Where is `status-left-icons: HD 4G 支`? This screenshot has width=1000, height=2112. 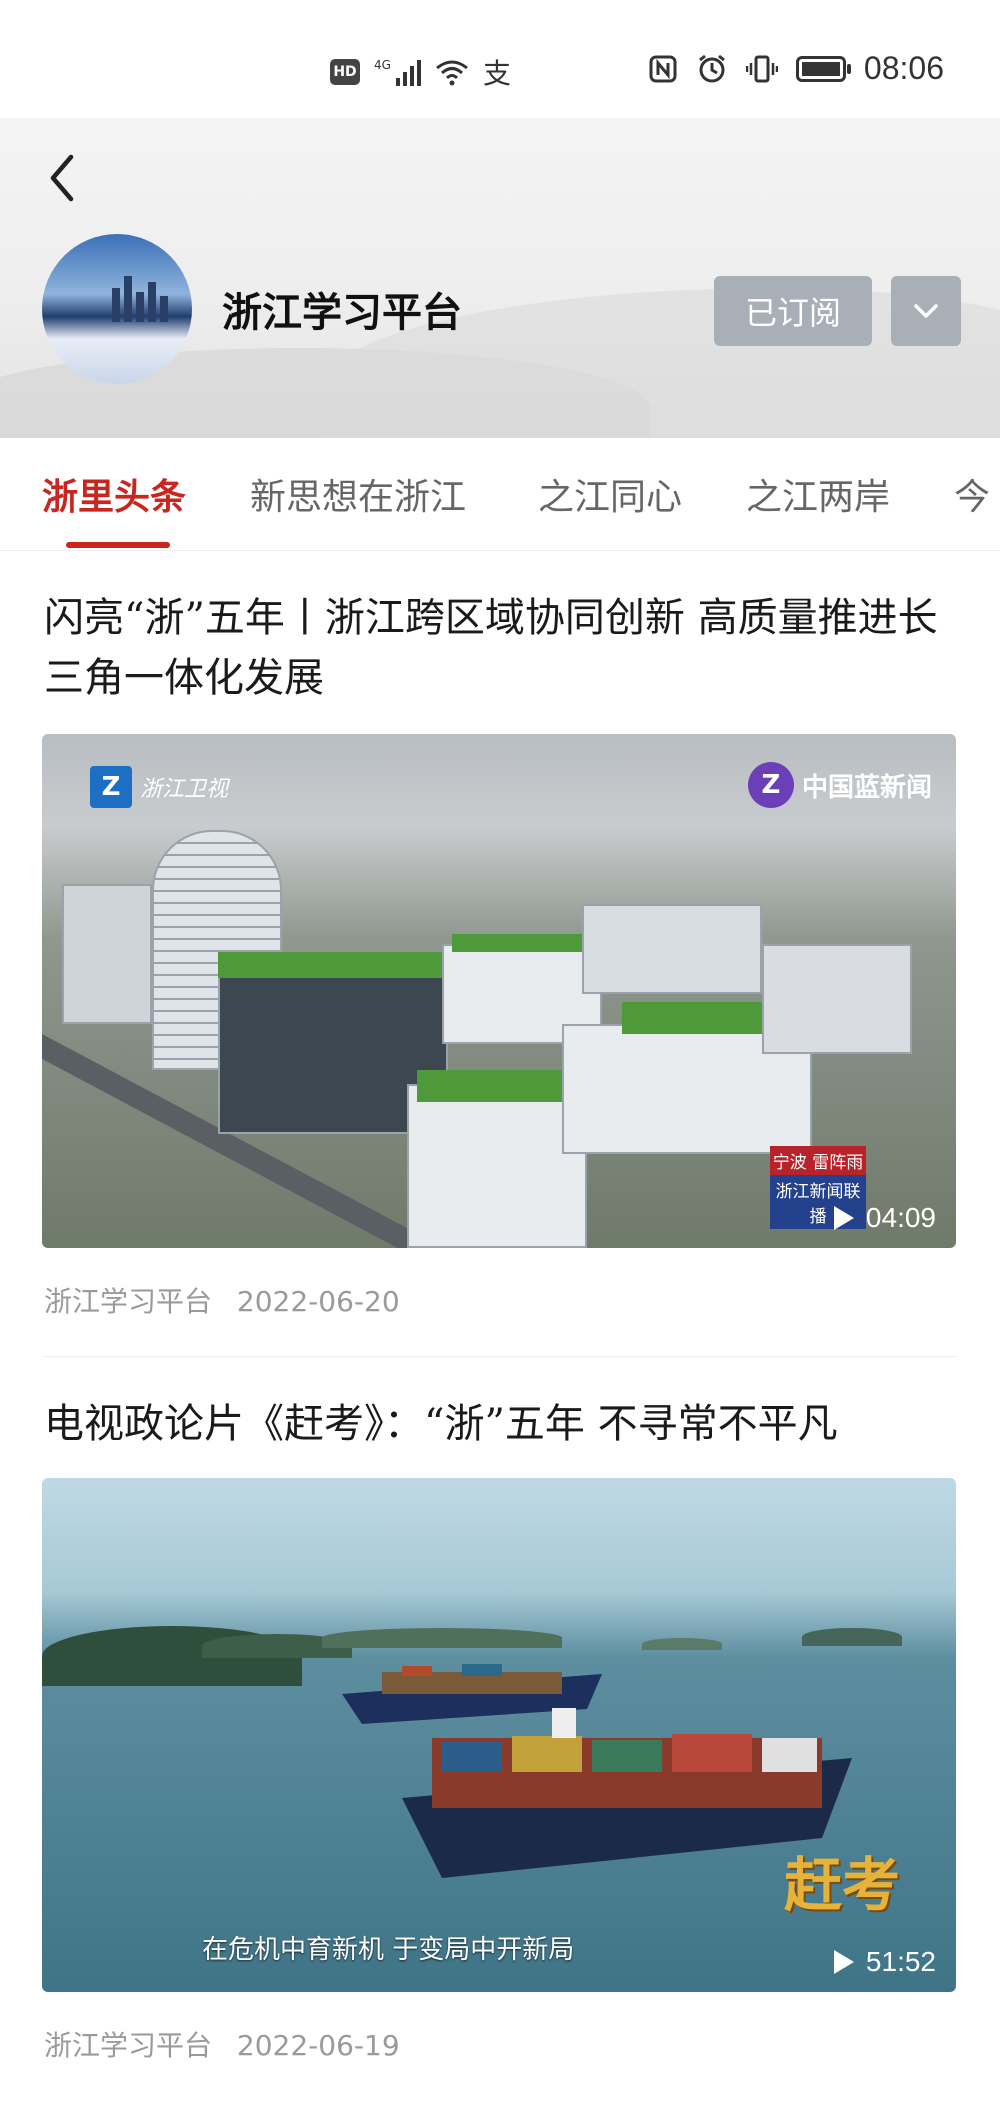 status-left-icons: HD 4G 支 is located at coordinates (420, 72).